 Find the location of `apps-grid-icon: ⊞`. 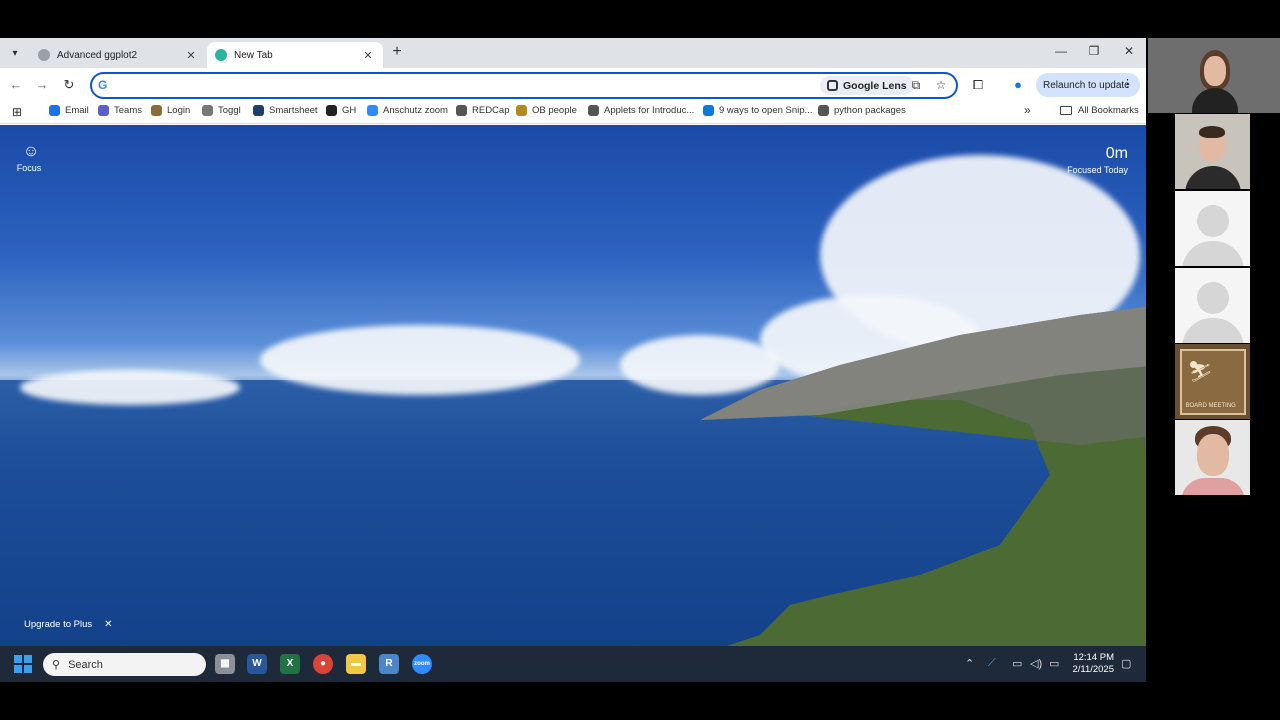

apps-grid-icon: ⊞ is located at coordinates (17, 112).